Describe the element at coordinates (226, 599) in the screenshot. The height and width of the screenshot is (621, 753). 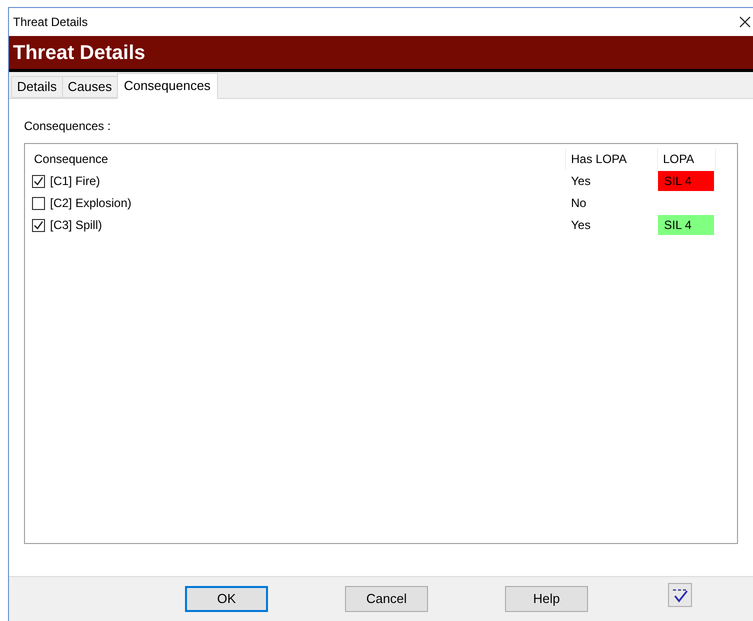
I see `dialog-button: OK` at that location.